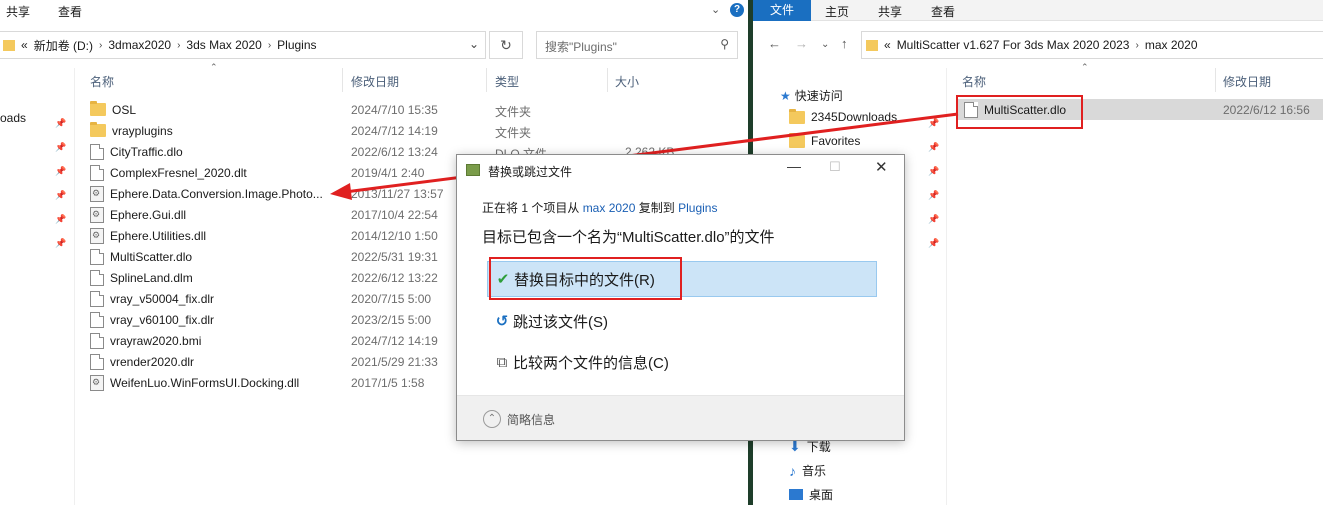 The image size is (1323, 505). Describe the element at coordinates (835, 167) in the screenshot. I see `maximize-icon: ☐` at that location.